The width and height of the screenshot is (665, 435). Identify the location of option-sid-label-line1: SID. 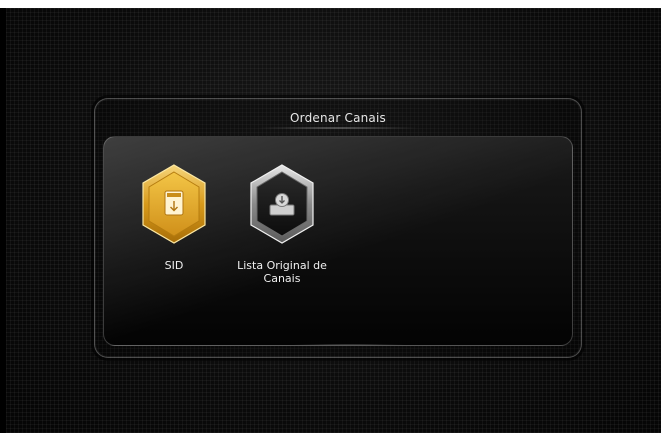
(174, 265).